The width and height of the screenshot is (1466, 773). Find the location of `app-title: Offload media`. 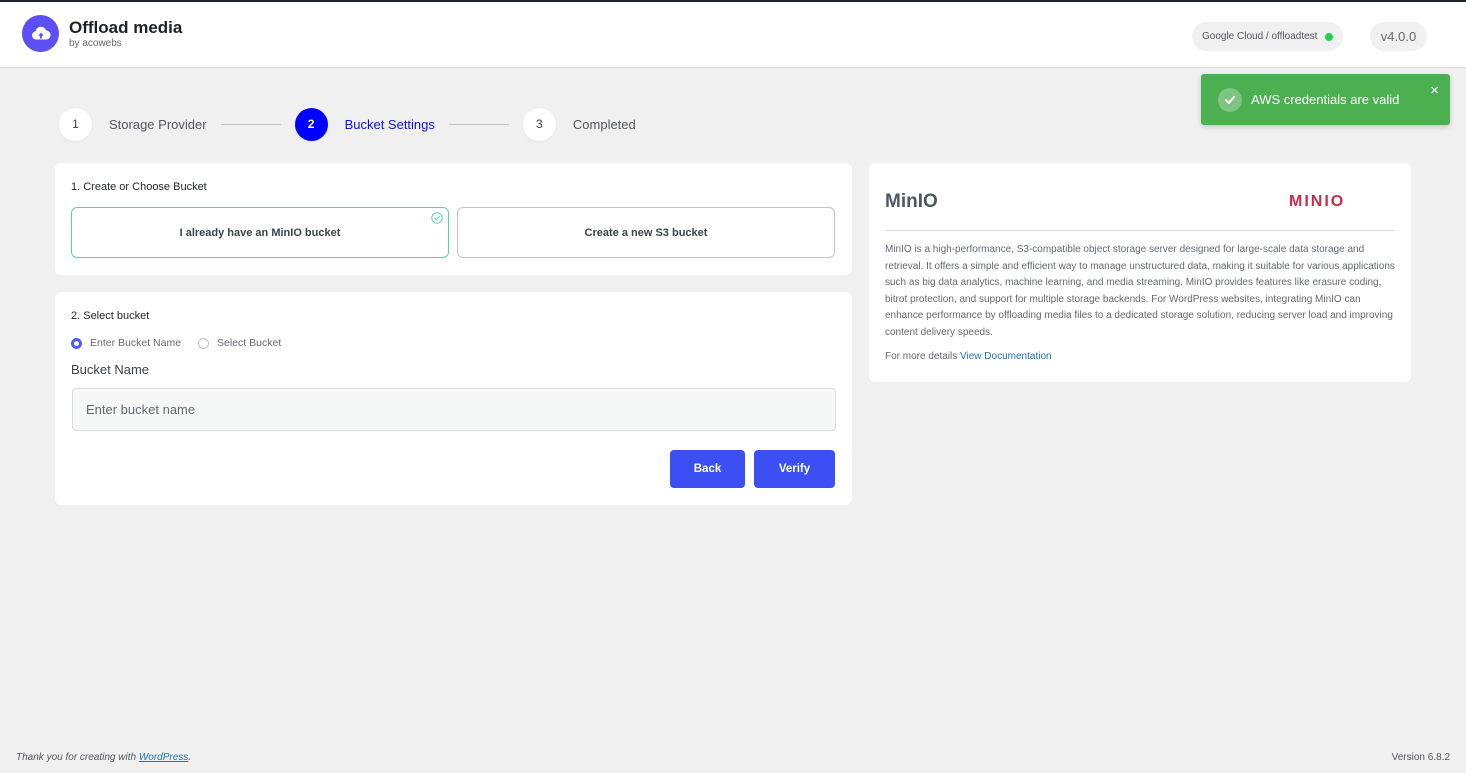

app-title: Offload media is located at coordinates (126, 27).